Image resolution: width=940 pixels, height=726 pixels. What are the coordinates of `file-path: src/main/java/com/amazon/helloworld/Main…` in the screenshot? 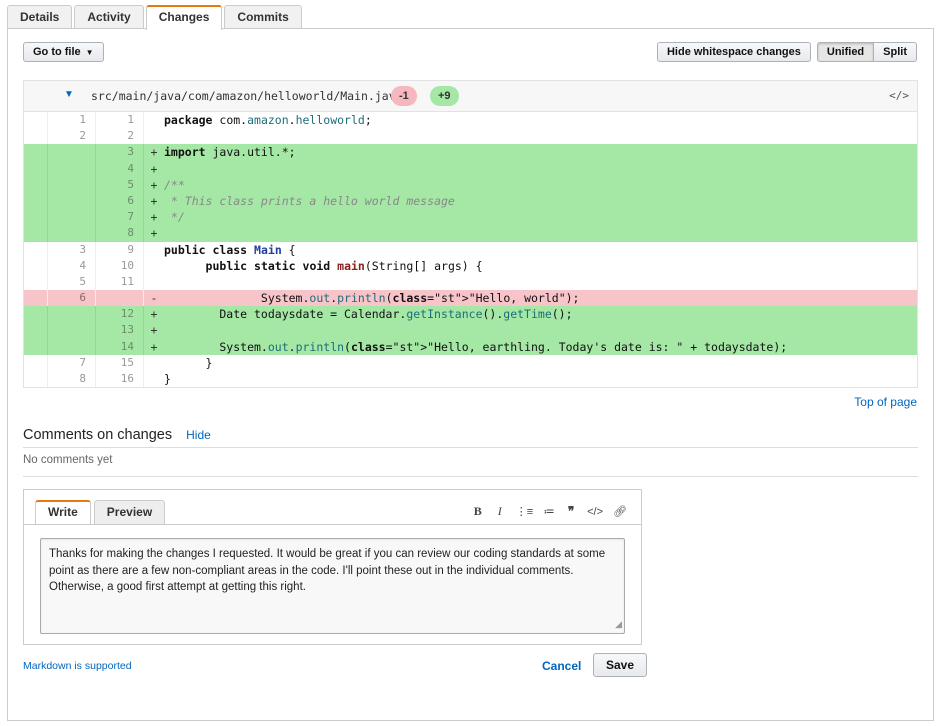 It's located at (247, 96).